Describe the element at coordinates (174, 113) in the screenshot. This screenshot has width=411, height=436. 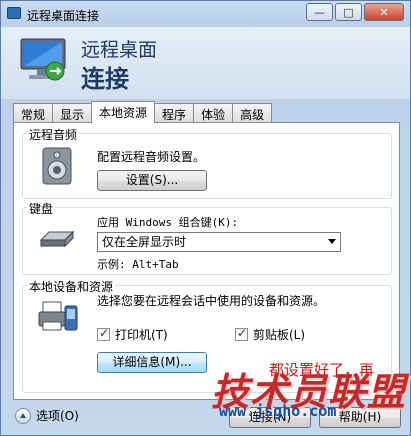
I see `tab-programs: 程序` at that location.